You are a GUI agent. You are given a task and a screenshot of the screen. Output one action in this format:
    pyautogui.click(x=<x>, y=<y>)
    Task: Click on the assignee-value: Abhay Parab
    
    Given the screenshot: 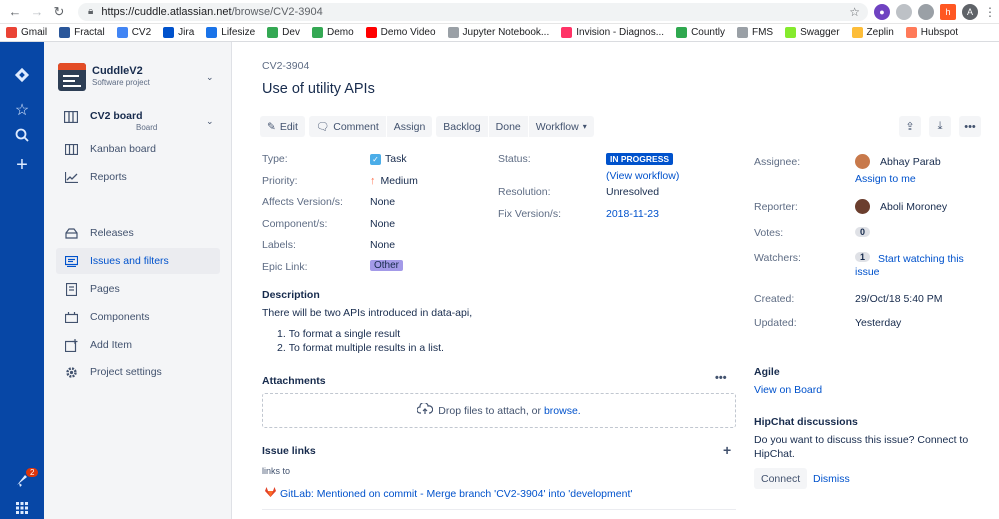 What is the action you would take?
    pyautogui.click(x=898, y=161)
    